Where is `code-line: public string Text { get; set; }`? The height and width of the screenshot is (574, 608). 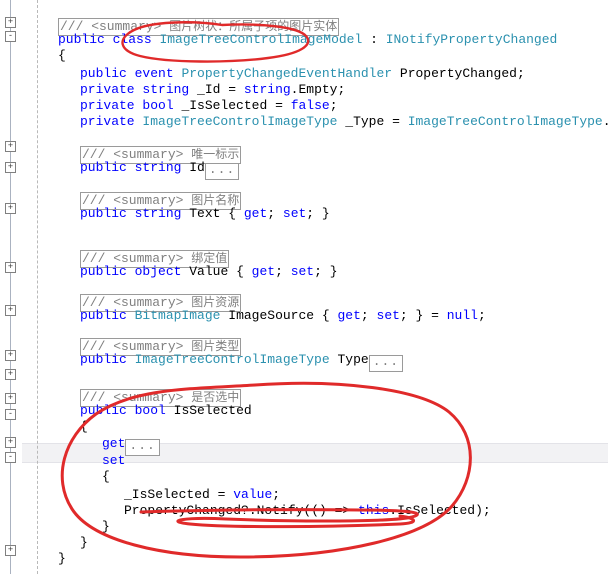
code-line: public string Text { get; set; } is located at coordinates (205, 214).